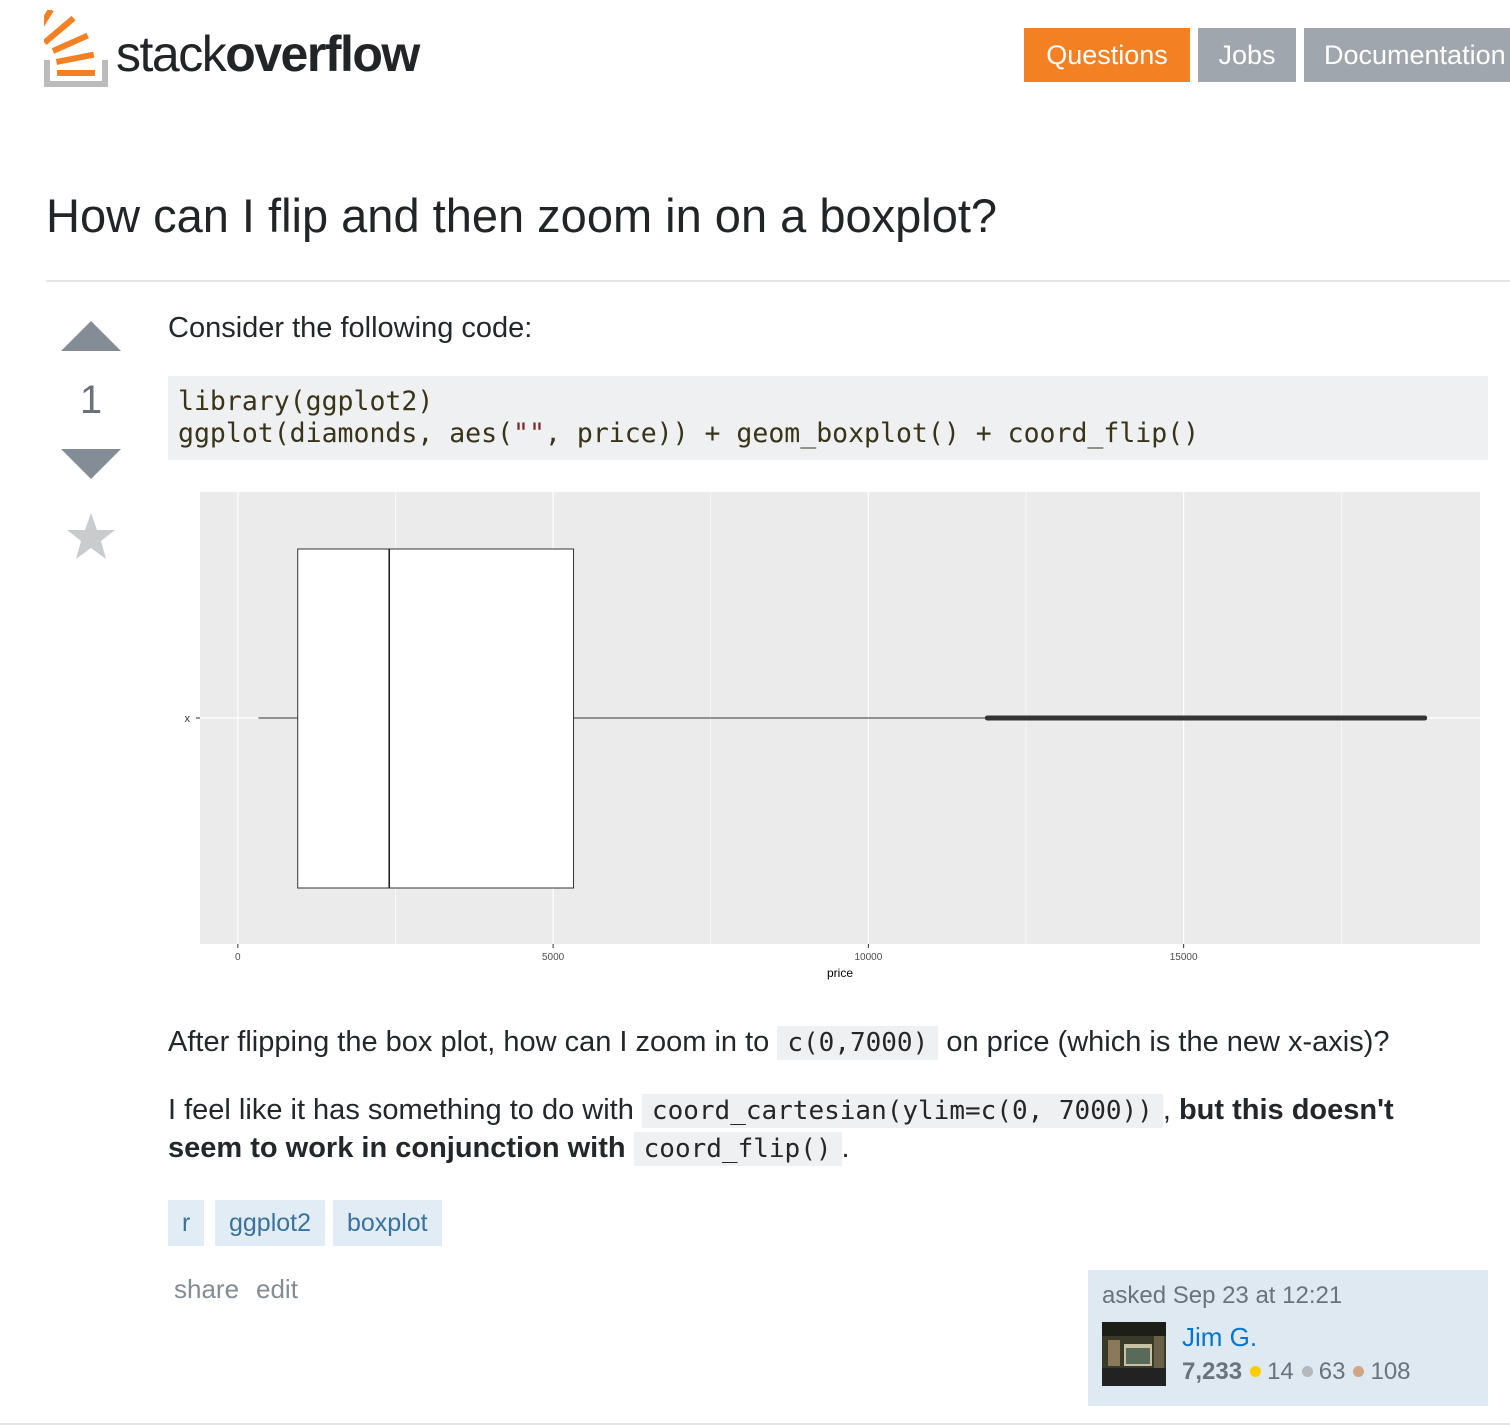 The width and height of the screenshot is (1510, 1426). I want to click on vote-count: 1, so click(91, 400).